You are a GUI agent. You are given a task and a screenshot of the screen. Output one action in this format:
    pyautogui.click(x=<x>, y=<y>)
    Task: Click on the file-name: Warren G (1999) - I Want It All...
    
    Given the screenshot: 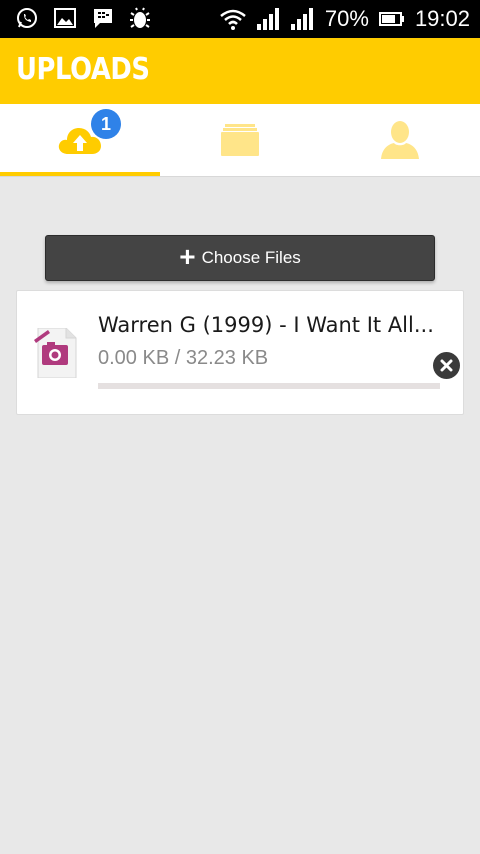 What is the action you would take?
    pyautogui.click(x=266, y=325)
    